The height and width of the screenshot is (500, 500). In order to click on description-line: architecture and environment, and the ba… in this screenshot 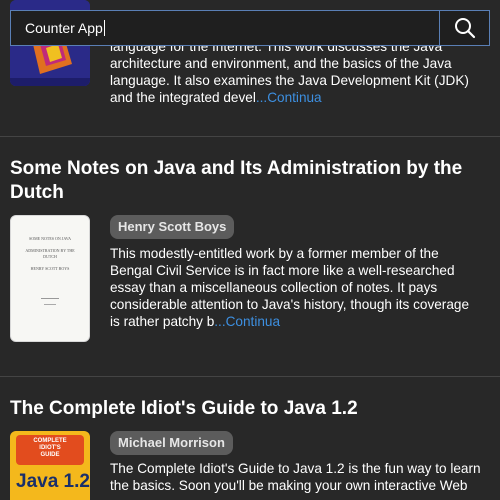, I will do `click(281, 63)`.